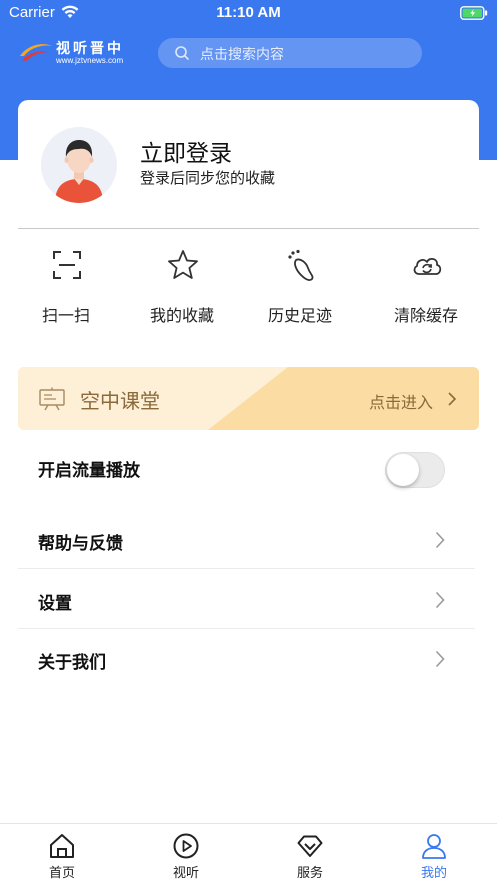  Describe the element at coordinates (90, 60) in the screenshot. I see `logo-url: www.jztvnews.com` at that location.